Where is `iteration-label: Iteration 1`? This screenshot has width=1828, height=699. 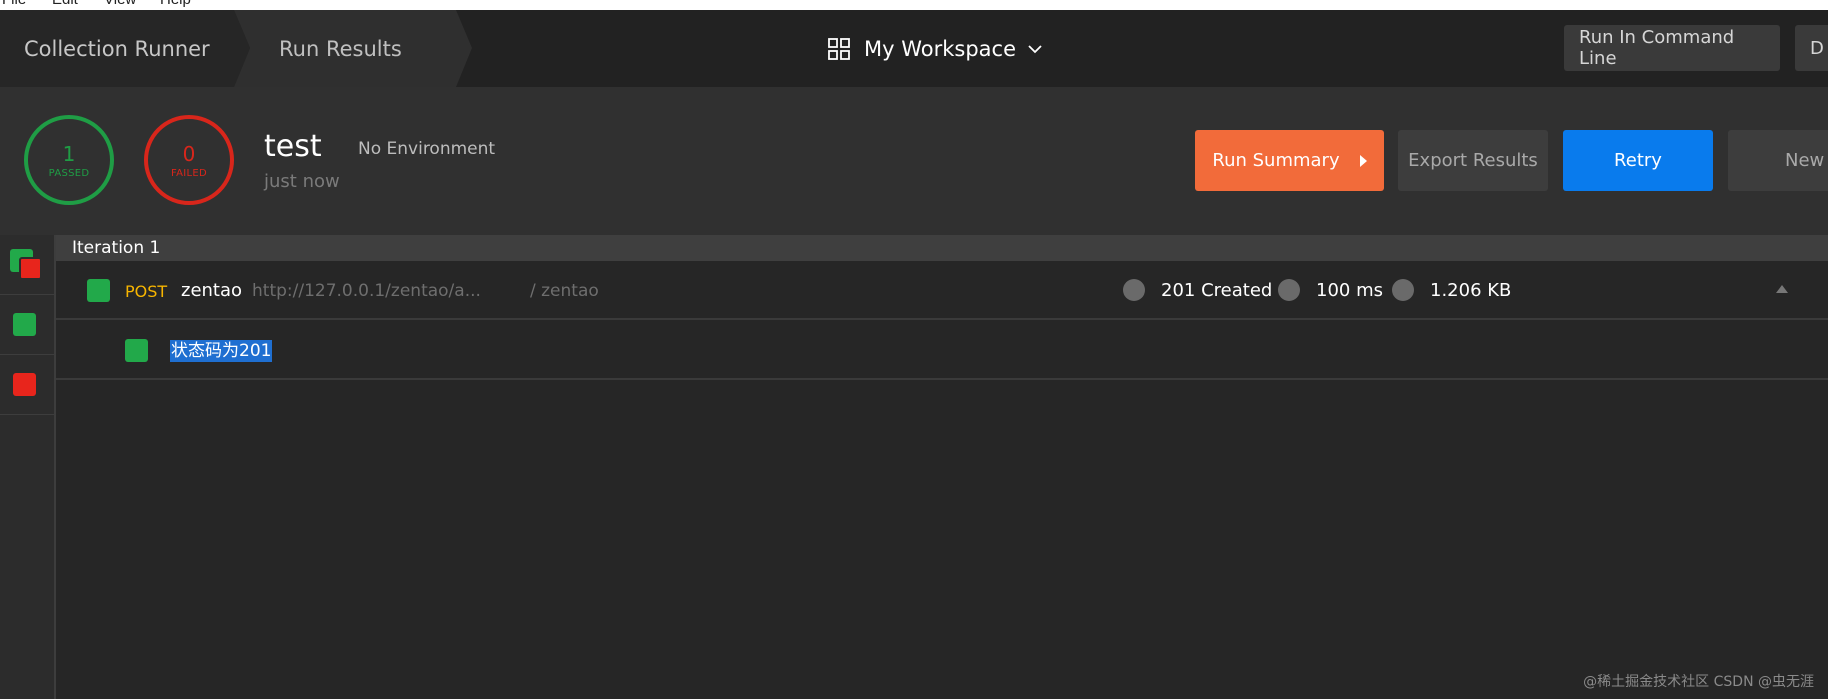
iteration-label: Iteration 1 is located at coordinates (116, 248).